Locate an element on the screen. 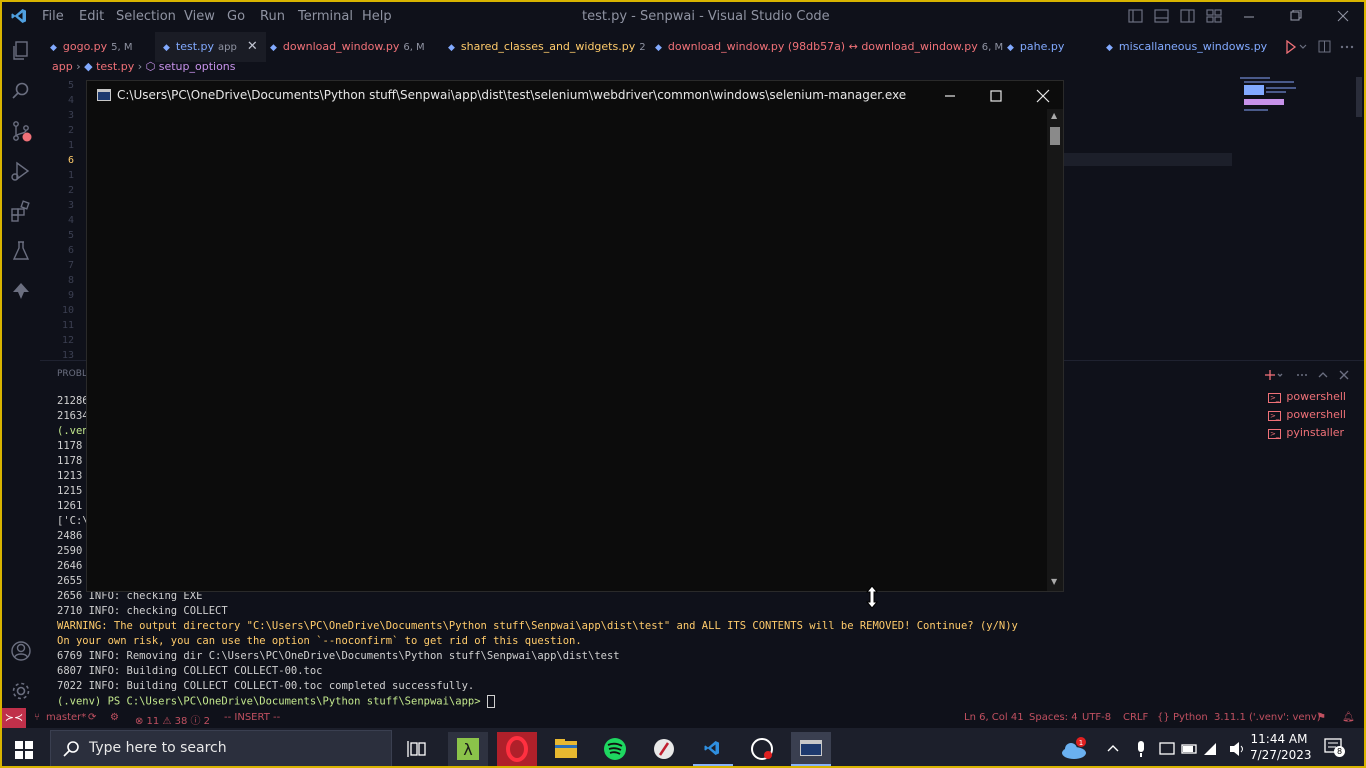  minimap is located at coordinates (1272, 98).